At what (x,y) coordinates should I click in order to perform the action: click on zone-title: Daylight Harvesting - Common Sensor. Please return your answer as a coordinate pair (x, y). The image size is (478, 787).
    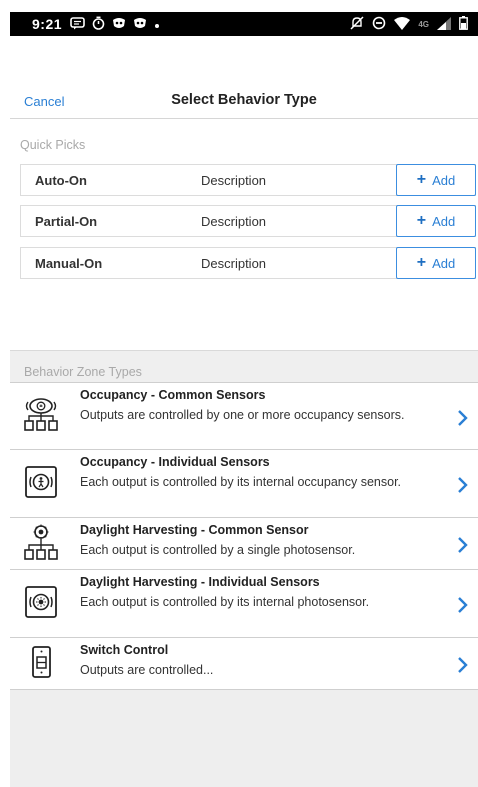
    Looking at the image, I should click on (194, 530).